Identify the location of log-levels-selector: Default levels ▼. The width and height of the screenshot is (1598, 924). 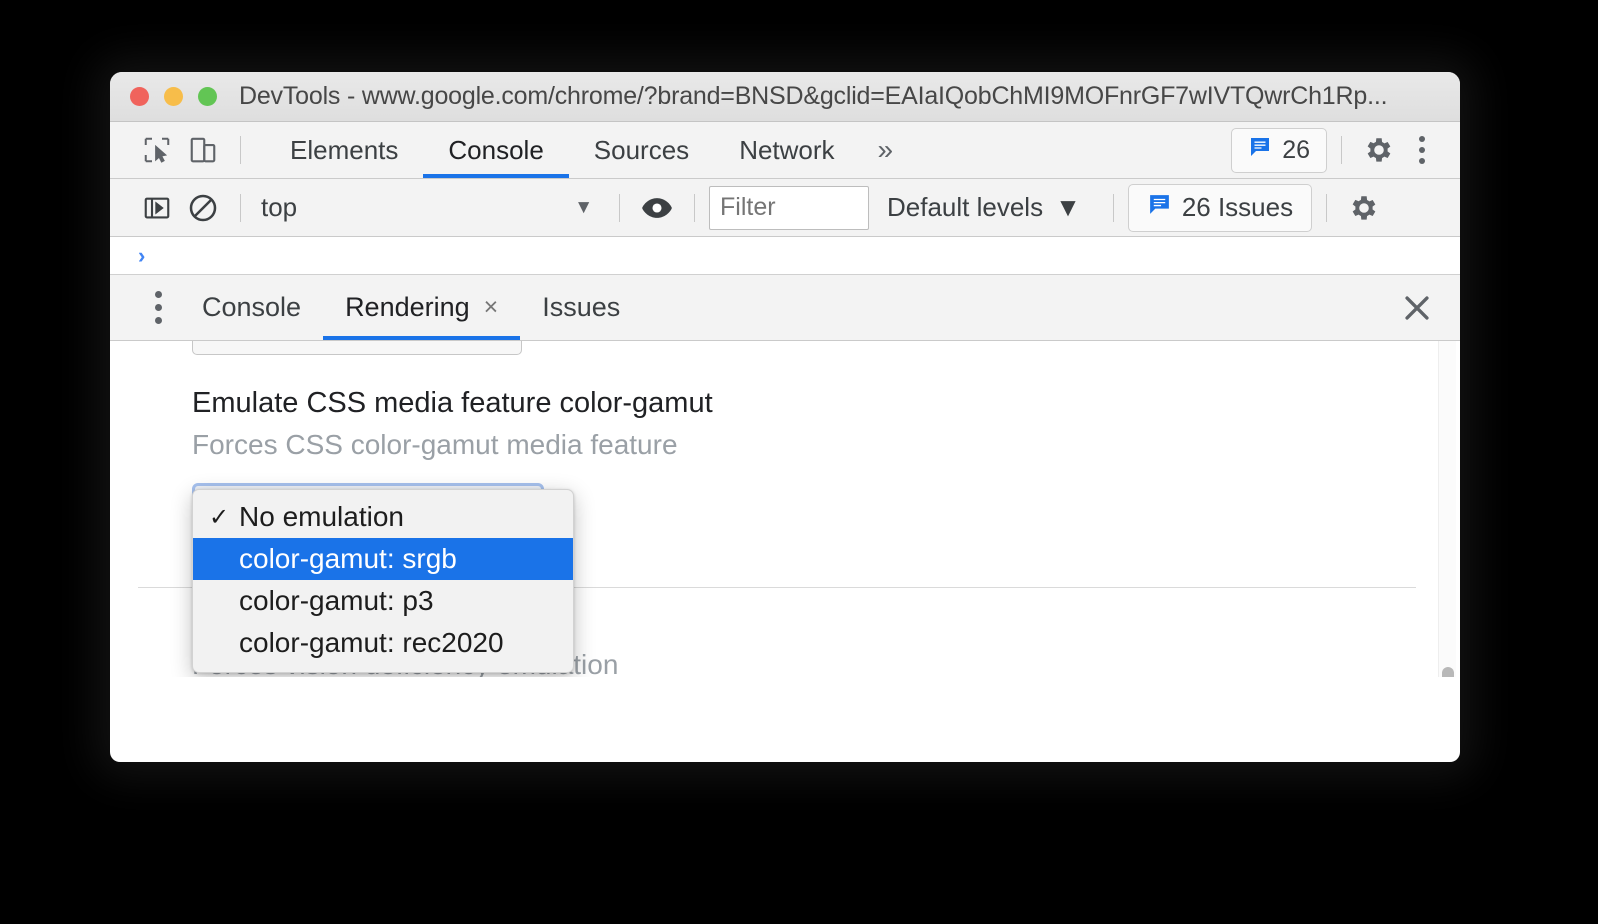
(984, 207).